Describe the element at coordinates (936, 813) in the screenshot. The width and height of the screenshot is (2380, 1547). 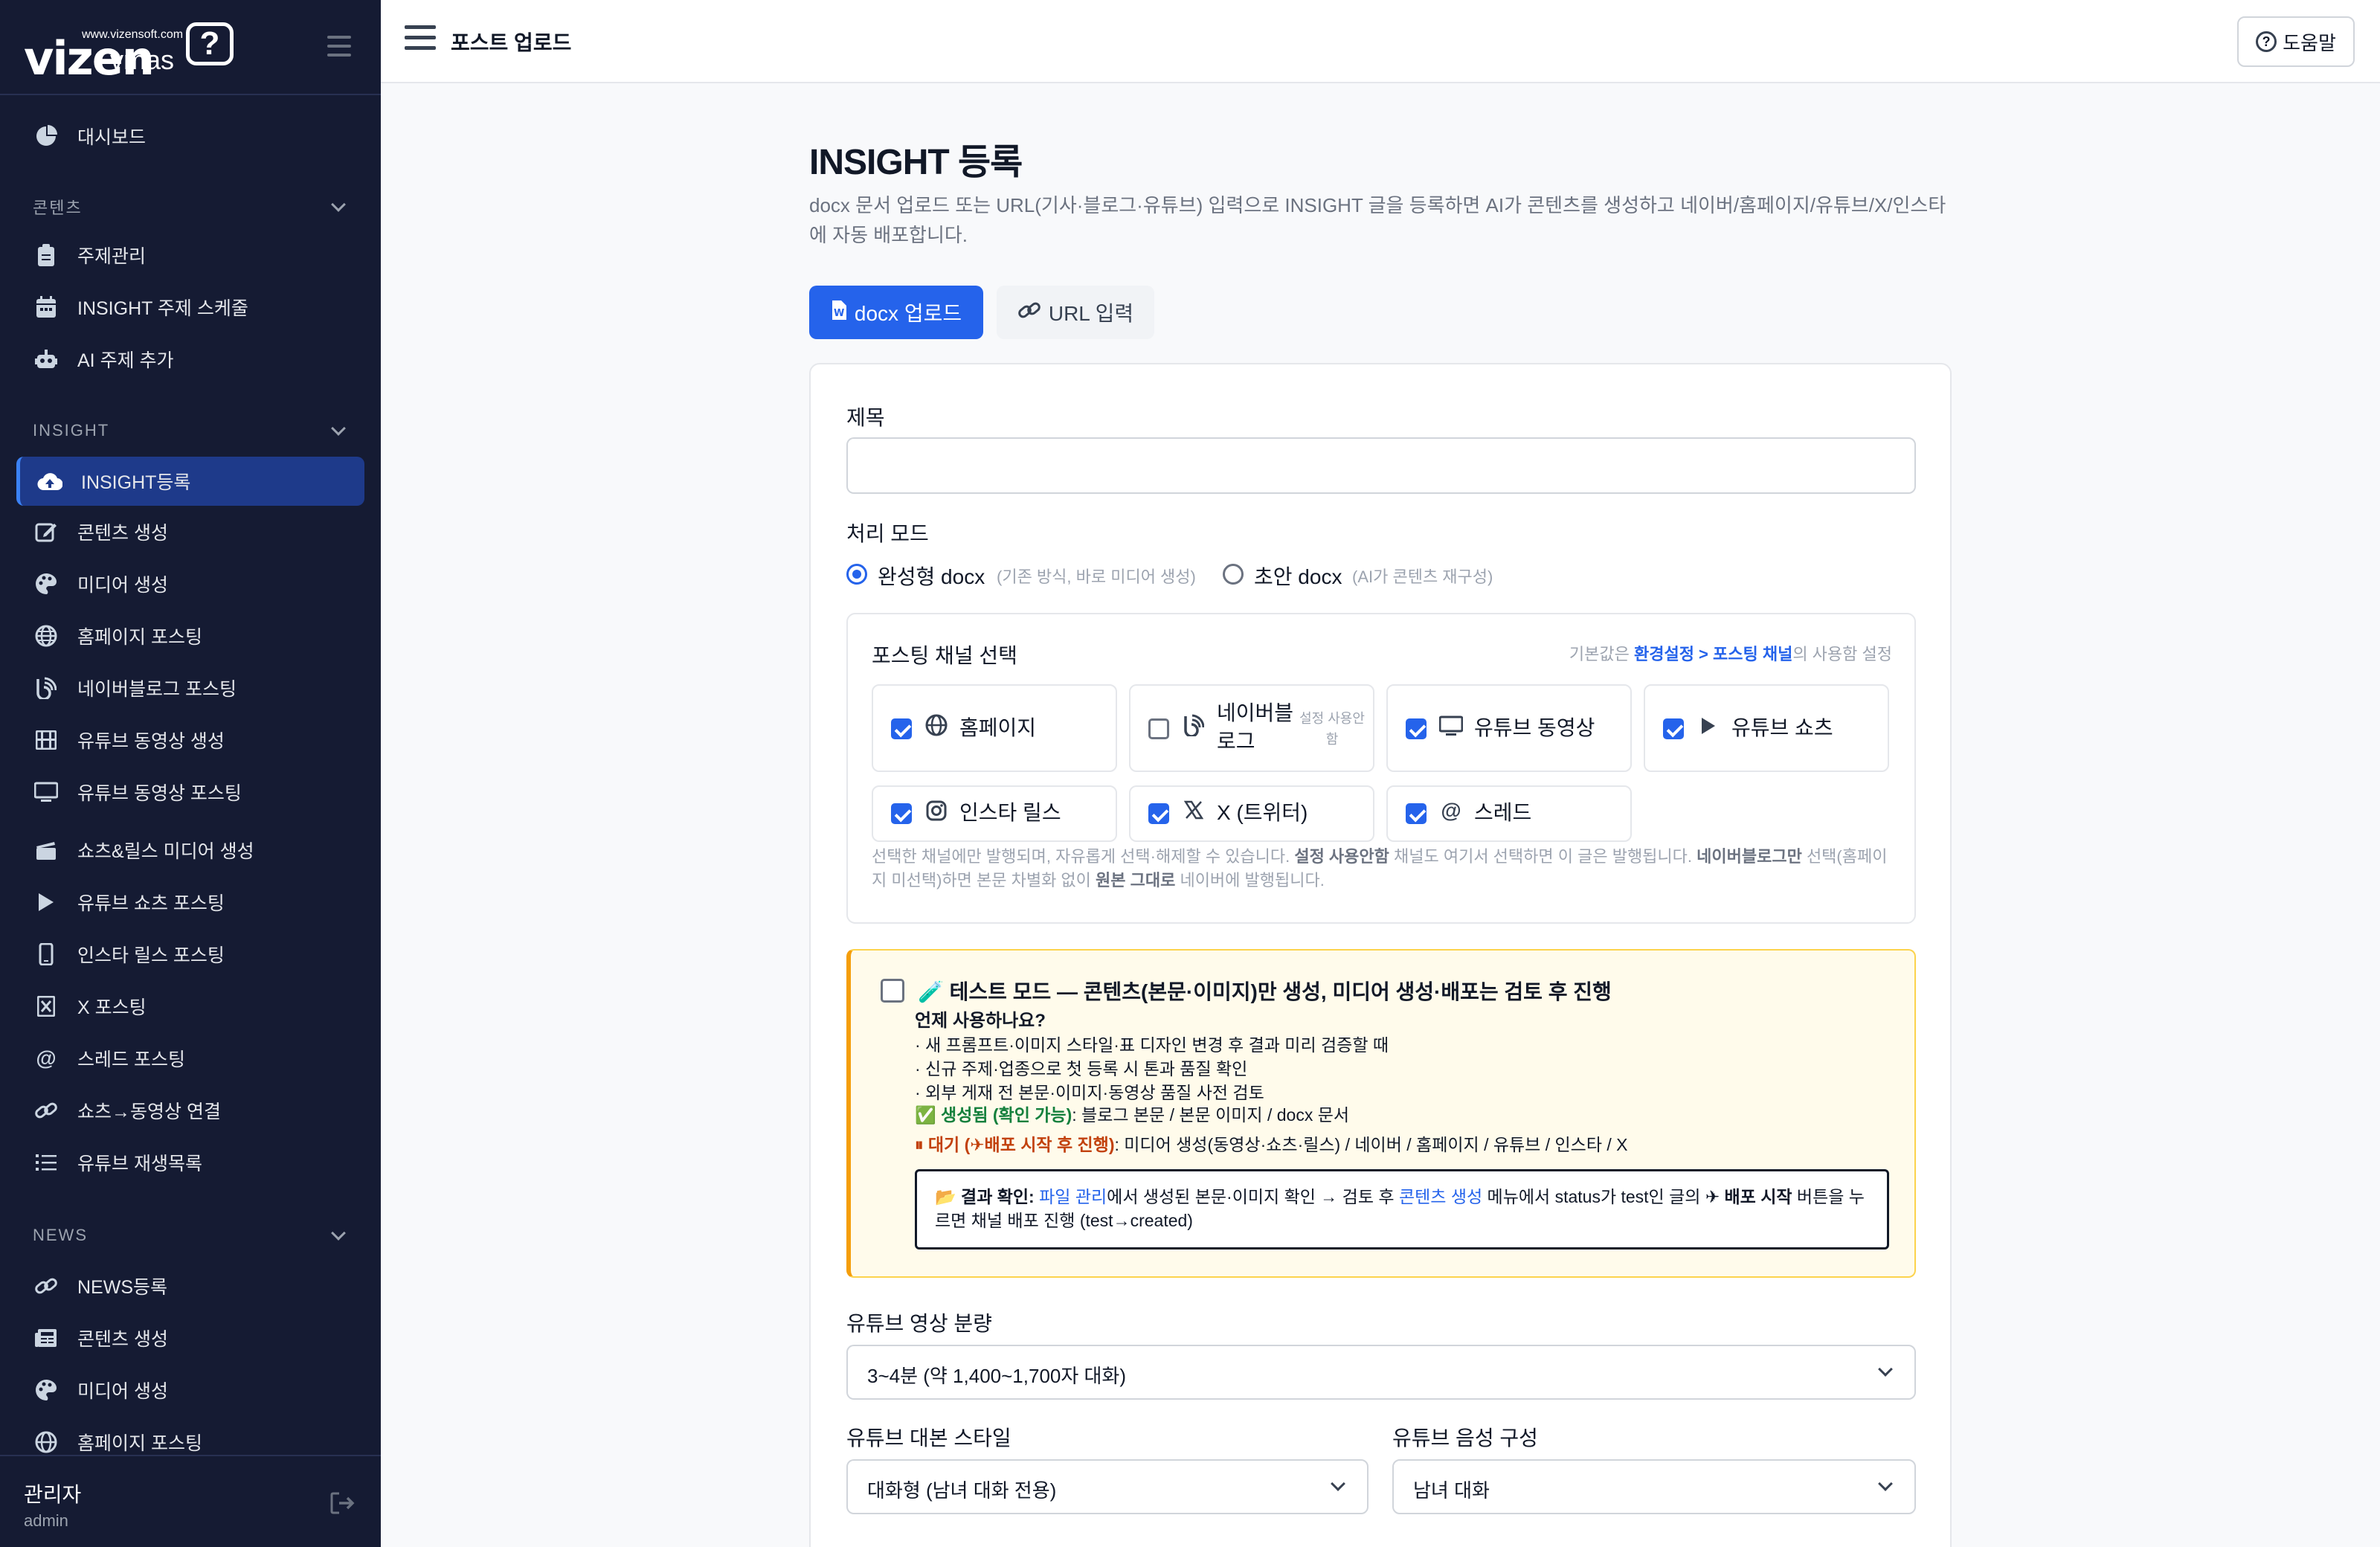
I see `instagram-icon` at that location.